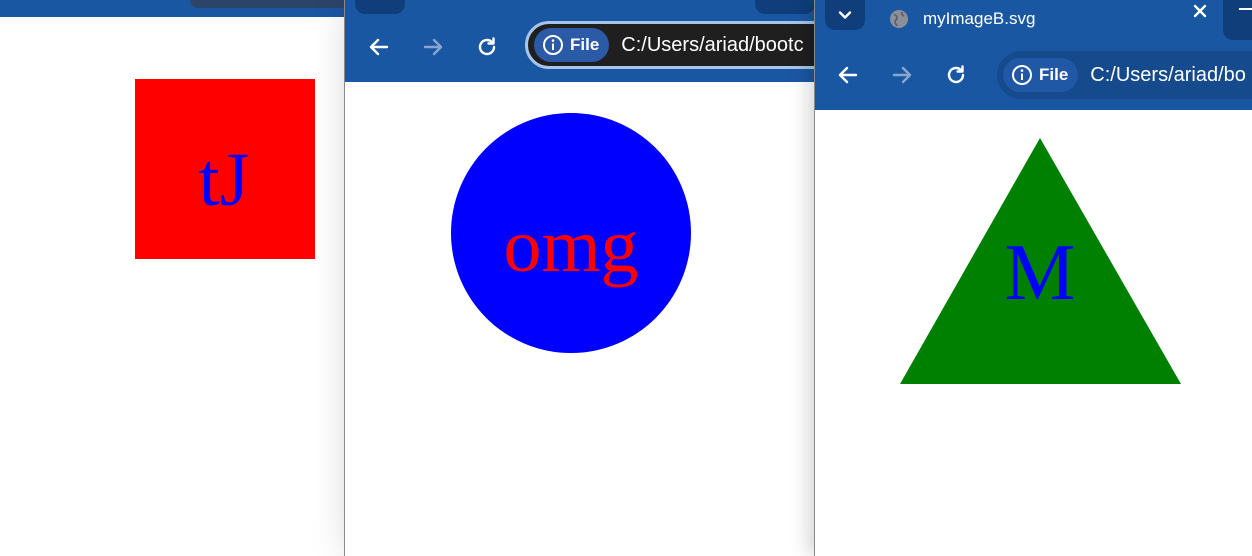 The width and height of the screenshot is (1252, 556). Describe the element at coordinates (275, 4) in the screenshot. I see `tab-strip` at that location.